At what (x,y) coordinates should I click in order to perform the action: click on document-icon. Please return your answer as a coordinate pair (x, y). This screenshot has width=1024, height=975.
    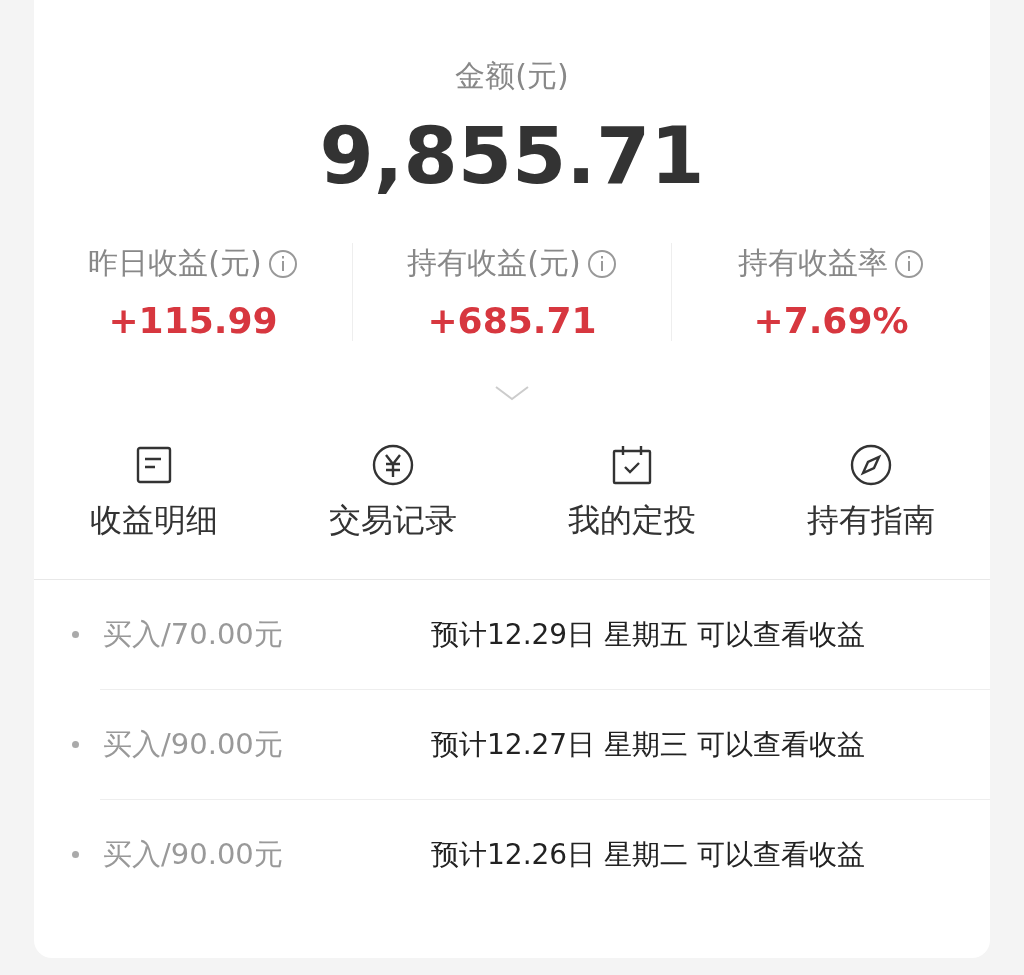
    Looking at the image, I should click on (153, 465).